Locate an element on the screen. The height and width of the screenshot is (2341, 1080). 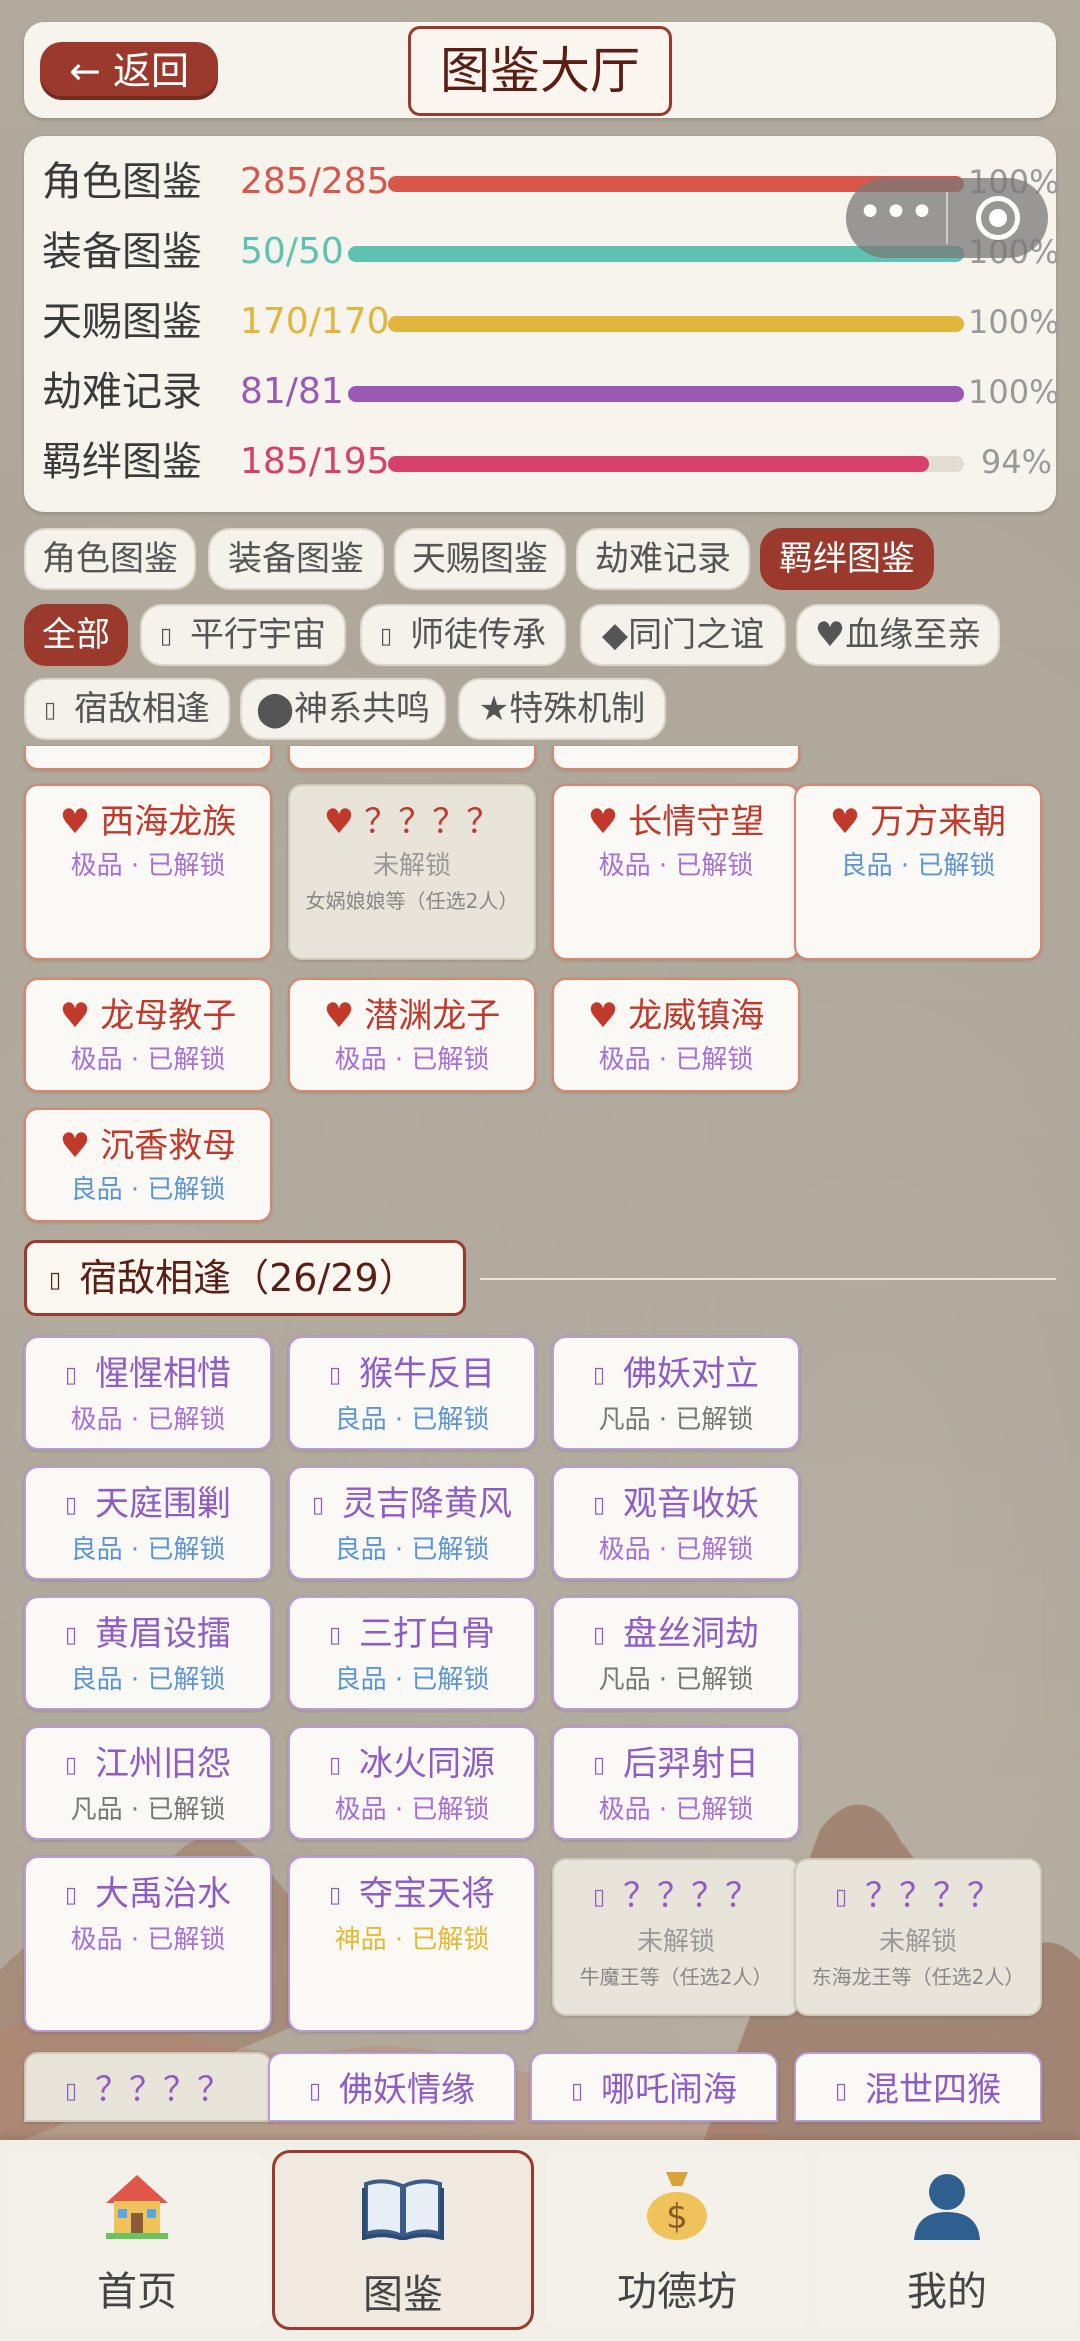
filter-divine-resonance: ⬤神系共鸣 is located at coordinates (343, 709).